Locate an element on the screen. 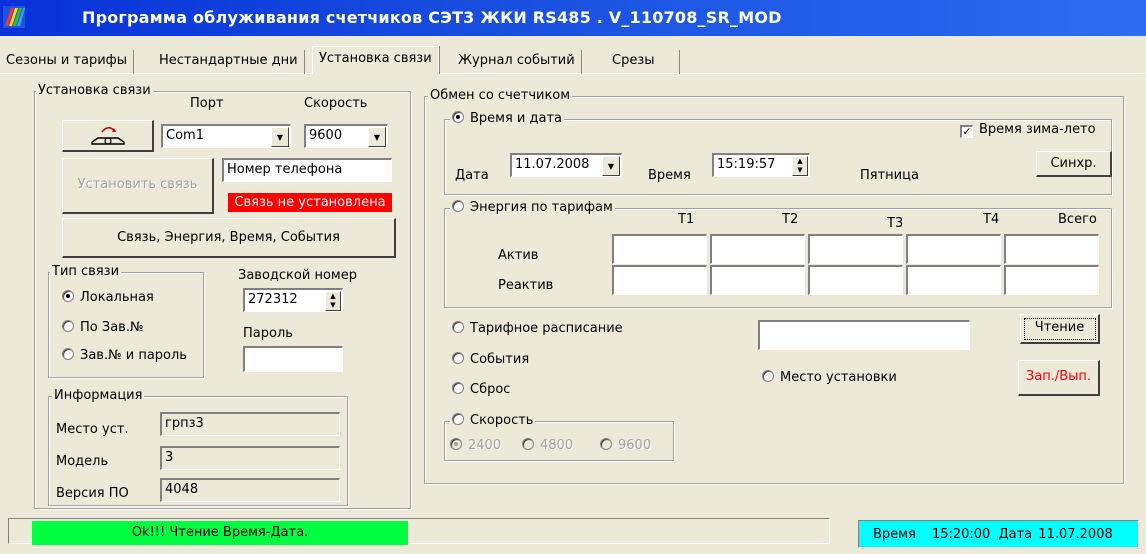 The image size is (1146, 554). time-picker: 15:19:57 ▲ ▼ is located at coordinates (761, 165).